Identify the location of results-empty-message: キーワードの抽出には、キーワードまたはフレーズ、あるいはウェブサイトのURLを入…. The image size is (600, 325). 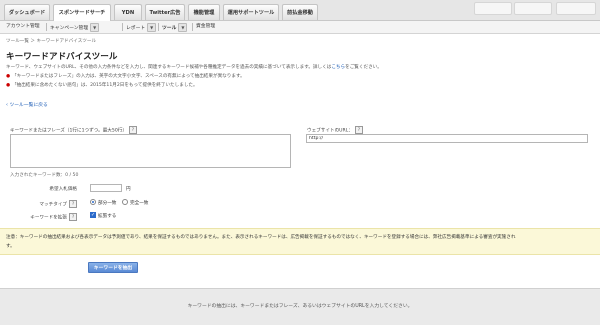
(300, 306).